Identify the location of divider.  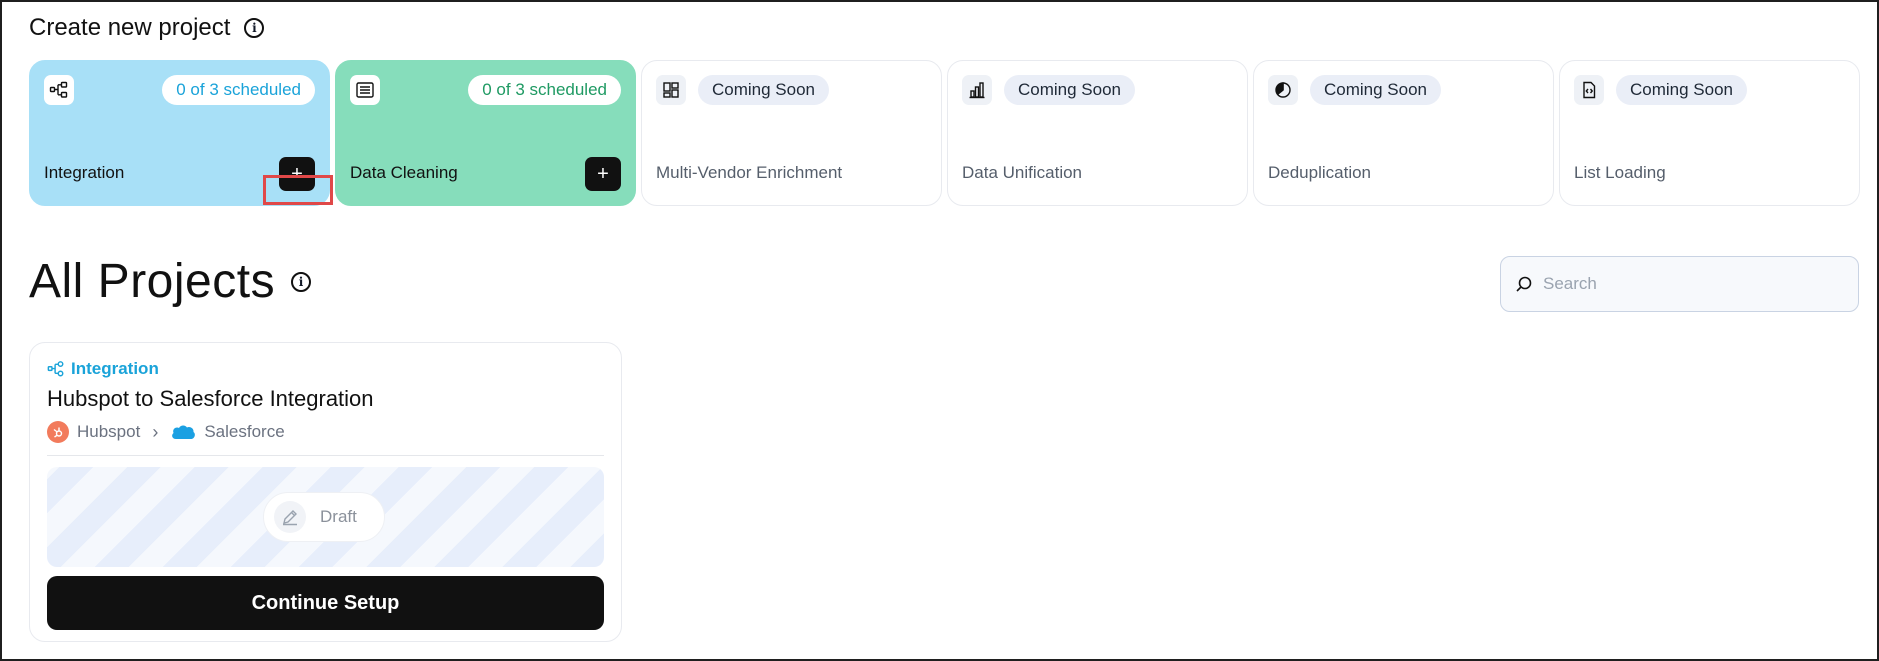
(325, 455).